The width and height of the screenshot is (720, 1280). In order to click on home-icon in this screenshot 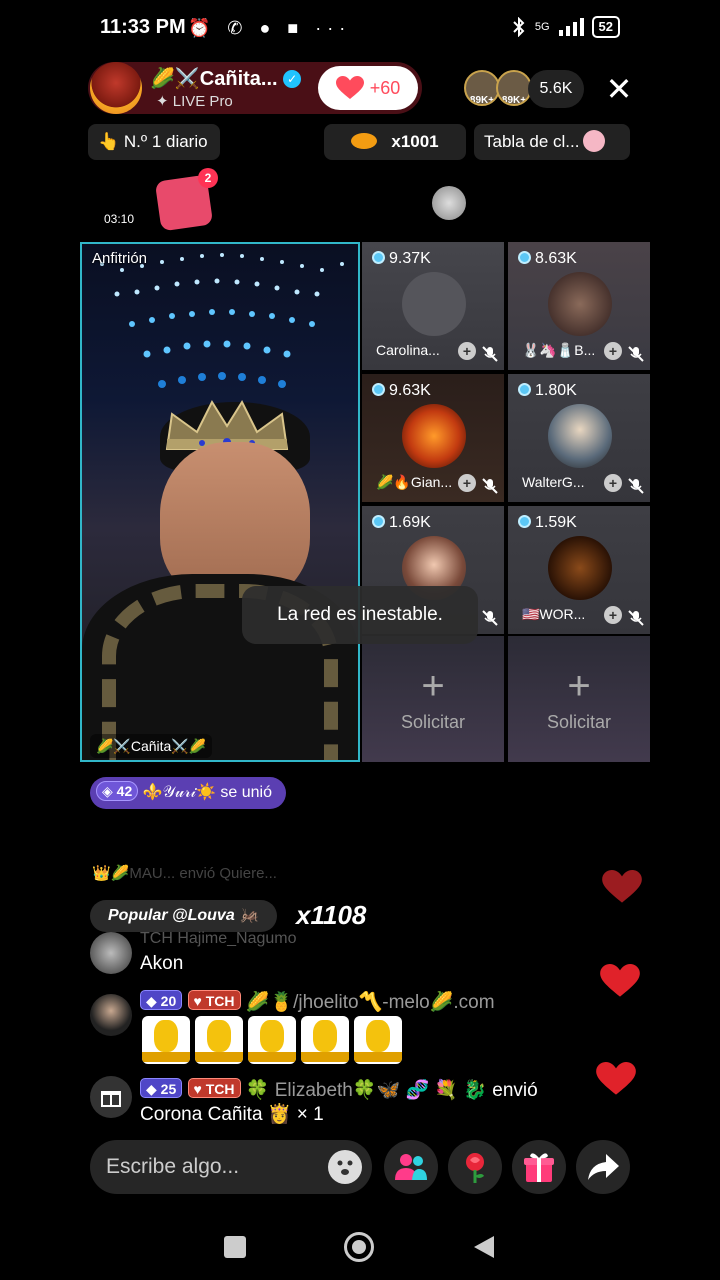, I will do `click(359, 1247)`.